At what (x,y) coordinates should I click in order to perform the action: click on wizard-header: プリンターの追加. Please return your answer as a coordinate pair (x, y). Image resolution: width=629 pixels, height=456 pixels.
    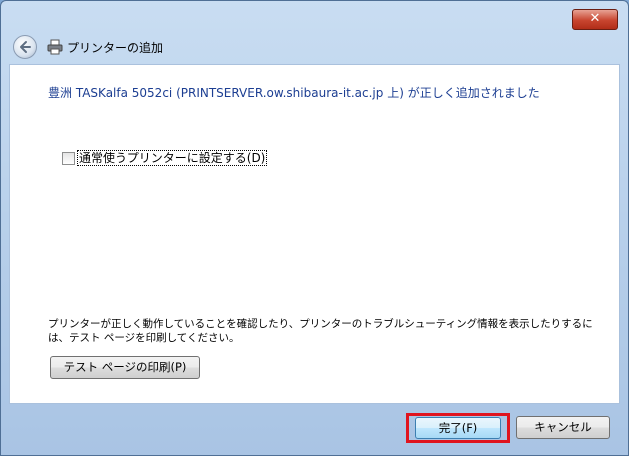
    Looking at the image, I should click on (314, 47).